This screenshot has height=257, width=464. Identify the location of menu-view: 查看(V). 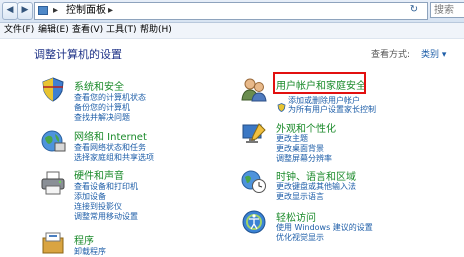
(87, 30).